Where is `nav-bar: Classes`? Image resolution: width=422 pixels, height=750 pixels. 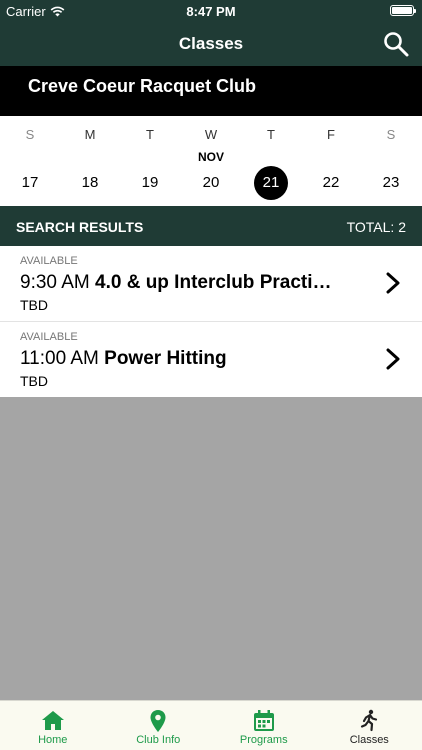 nav-bar: Classes is located at coordinates (211, 44).